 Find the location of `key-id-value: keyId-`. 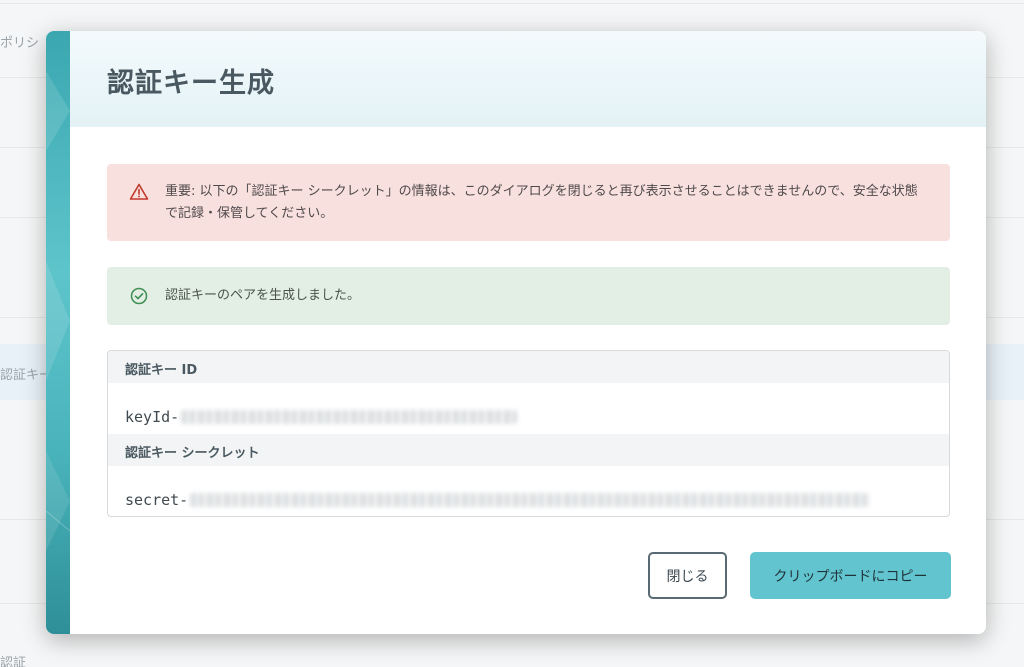

key-id-value: keyId- is located at coordinates (528, 408).